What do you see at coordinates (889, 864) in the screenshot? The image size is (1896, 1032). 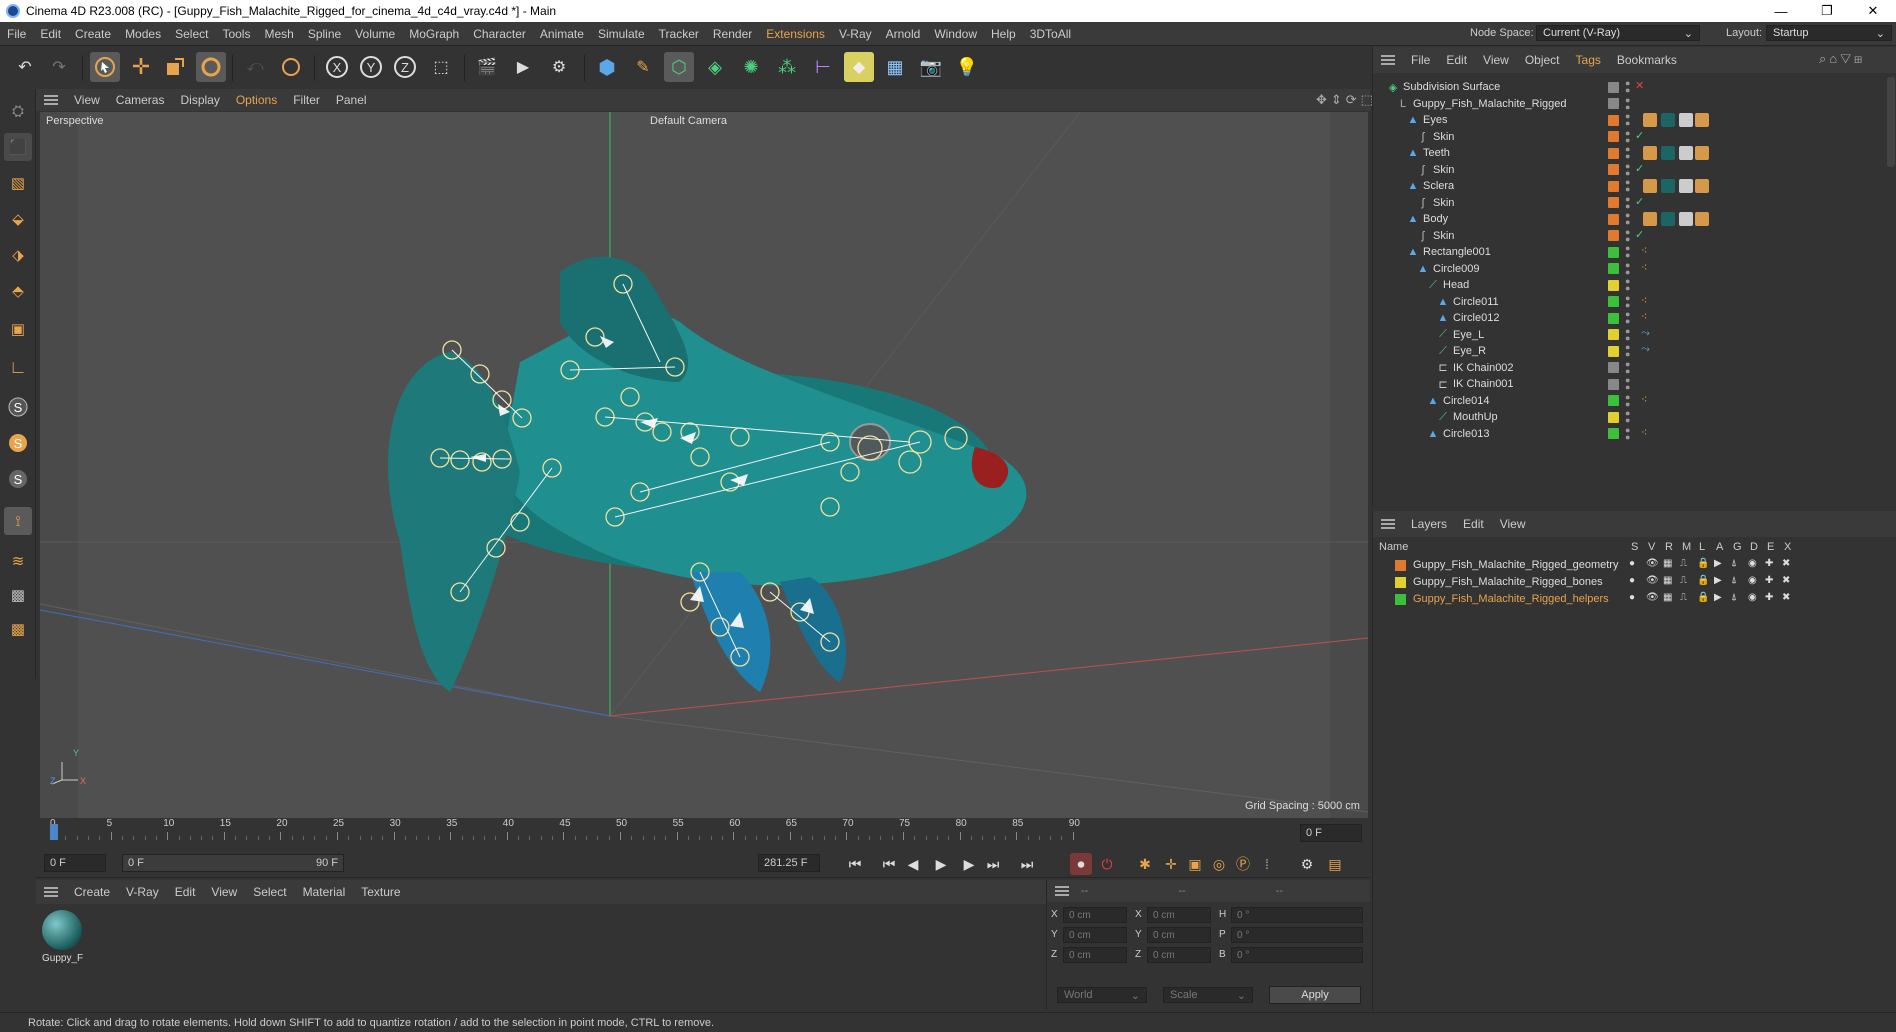 I see `go-to-previous-key-icon: ⏮` at bounding box center [889, 864].